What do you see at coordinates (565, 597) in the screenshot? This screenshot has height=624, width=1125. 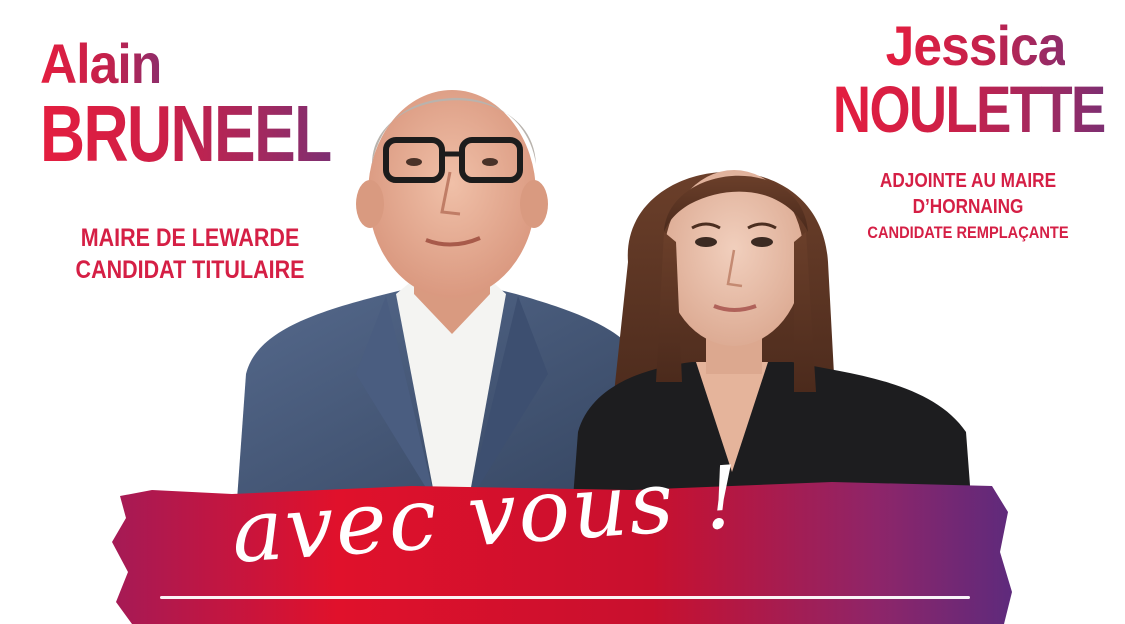 I see `slogan-underline` at bounding box center [565, 597].